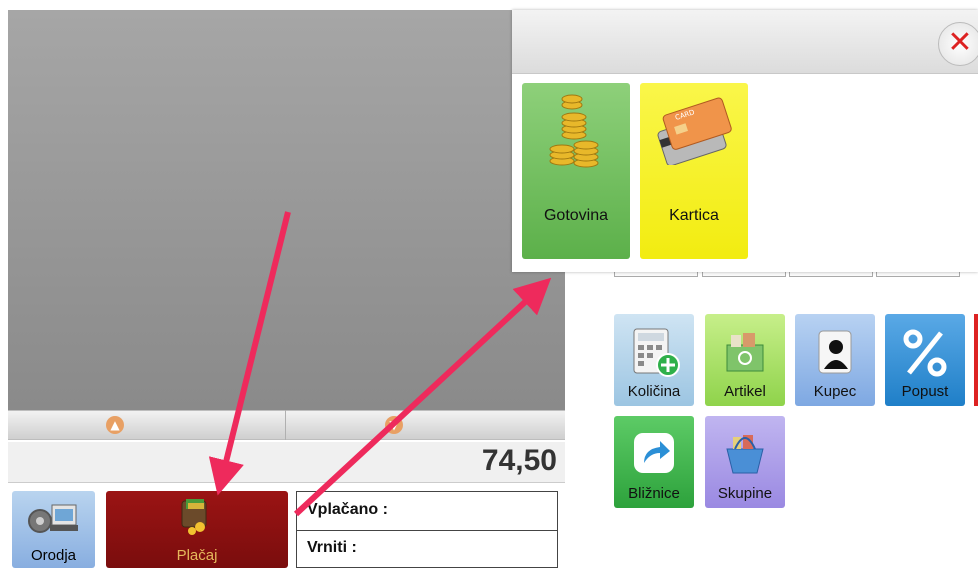 The width and height of the screenshot is (978, 568). I want to click on arrow-to-popup, so click(422, 397).